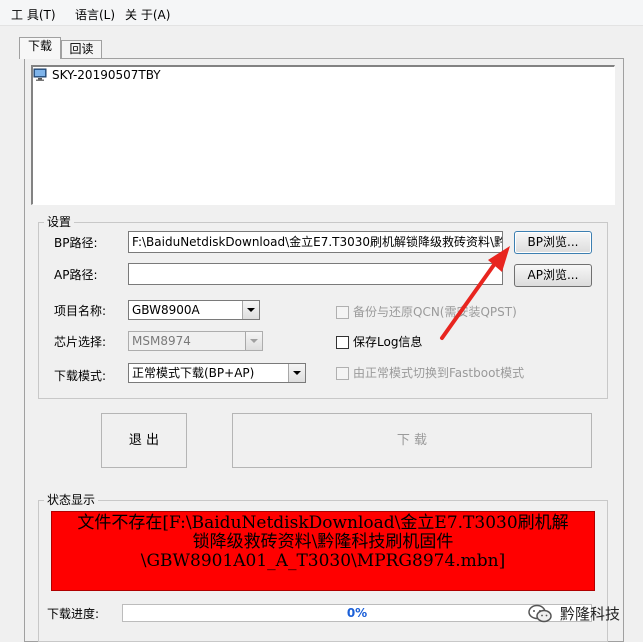 The image size is (643, 642). What do you see at coordinates (321, 13) in the screenshot?
I see `menu-bar: 工 具(T) 语言(L) 关 于(A)` at bounding box center [321, 13].